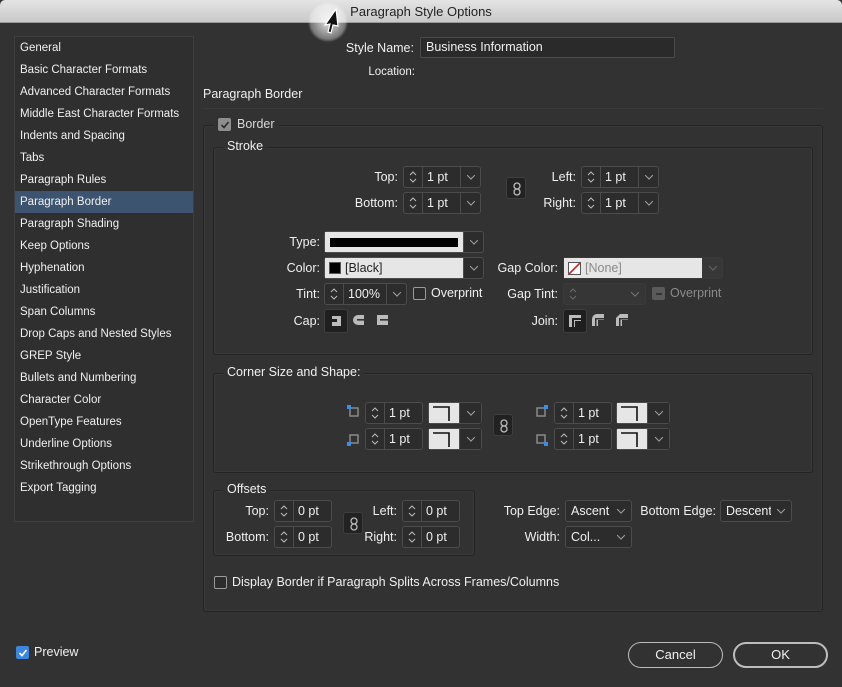  What do you see at coordinates (104, 488) in the screenshot?
I see `sidebar-item-export-tagging: Export Tagging` at bounding box center [104, 488].